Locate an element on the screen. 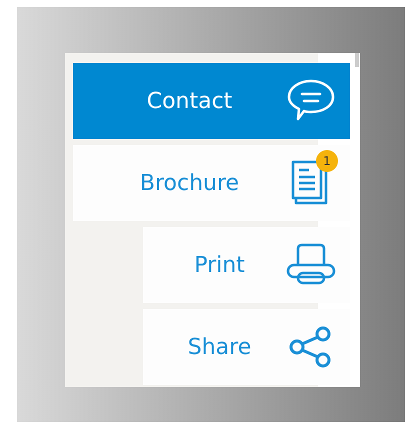 The width and height of the screenshot is (411, 423). menu-item: Contact is located at coordinates (211, 101).